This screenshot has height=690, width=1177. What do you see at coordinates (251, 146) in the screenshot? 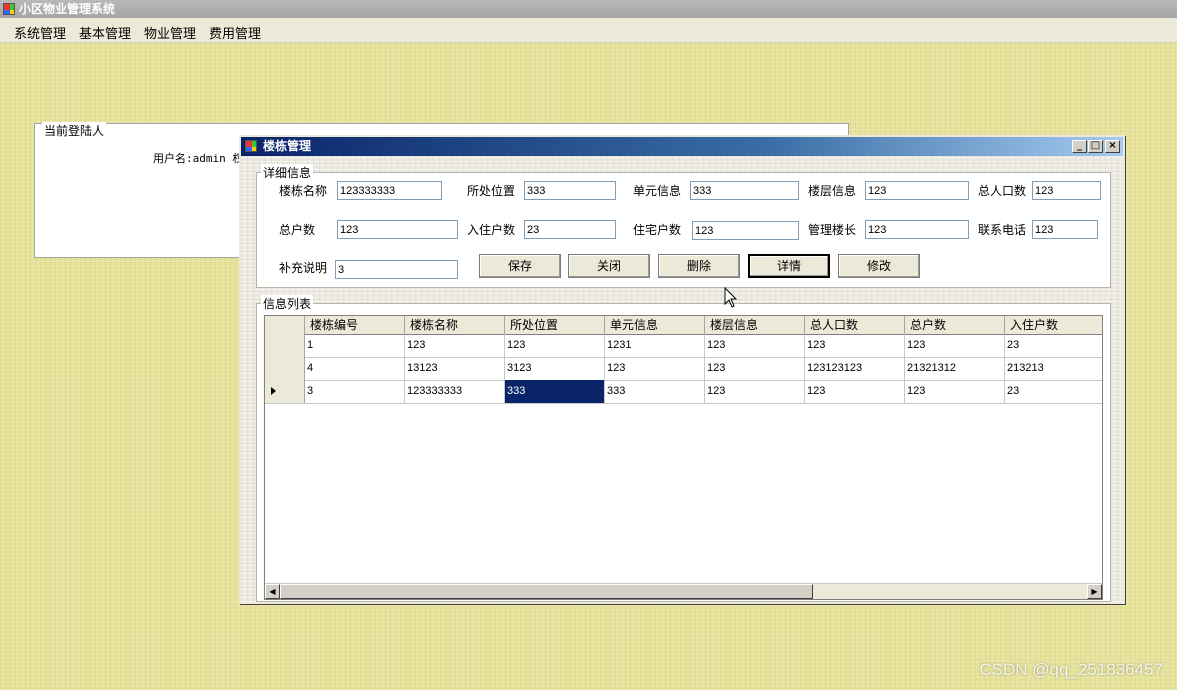
I see `window-icon` at bounding box center [251, 146].